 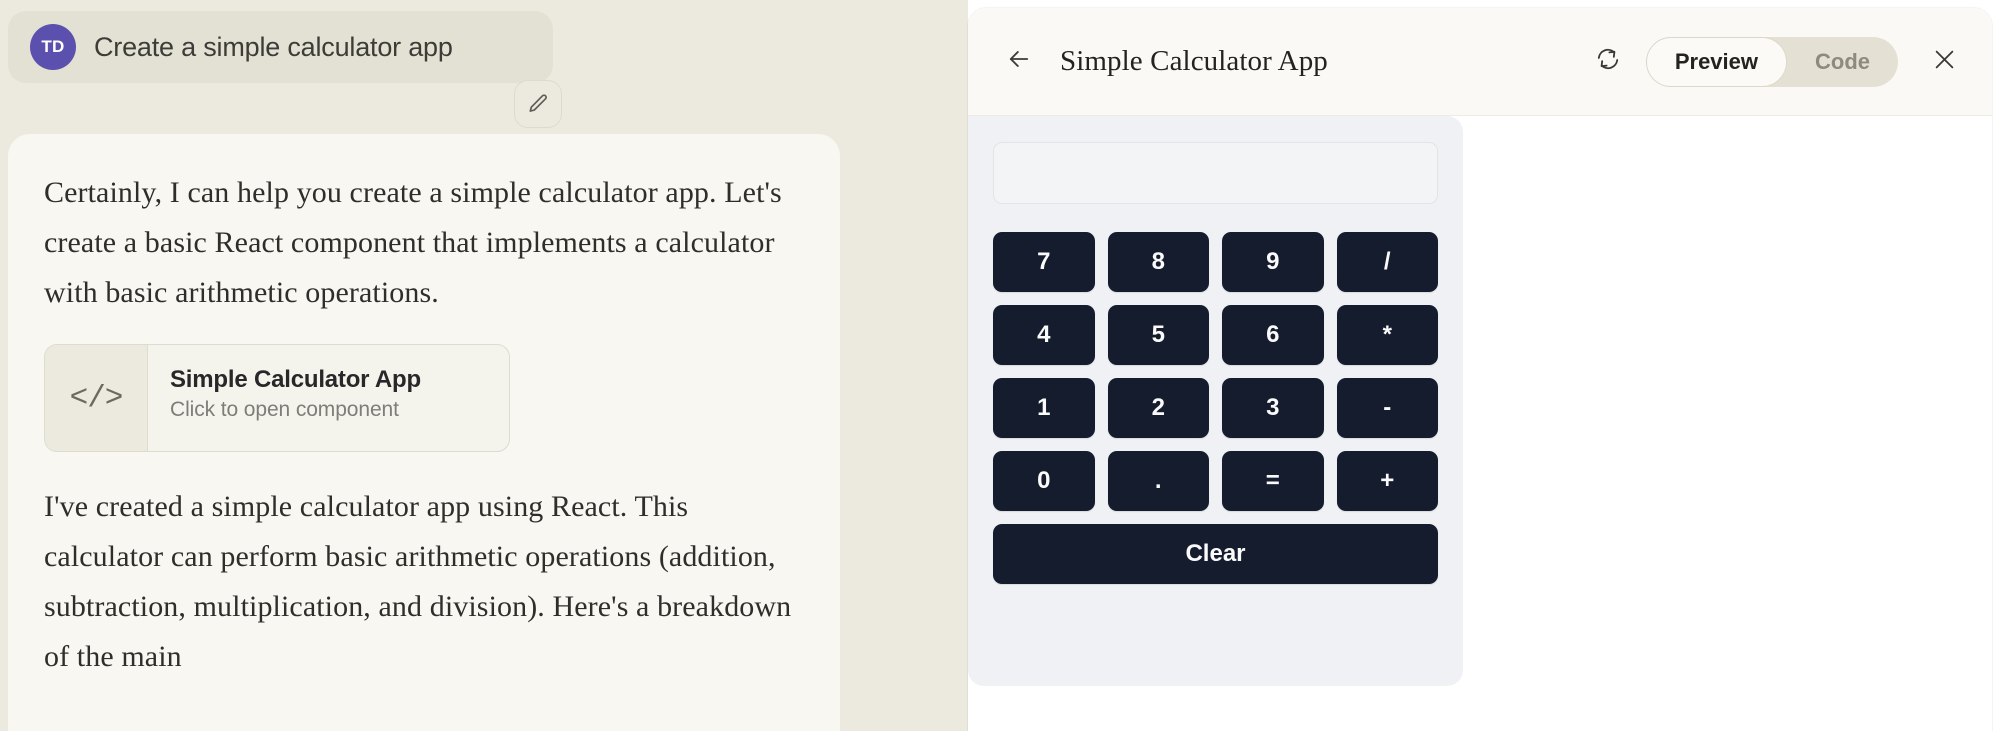 I want to click on edit-message-button, so click(x=538, y=104).